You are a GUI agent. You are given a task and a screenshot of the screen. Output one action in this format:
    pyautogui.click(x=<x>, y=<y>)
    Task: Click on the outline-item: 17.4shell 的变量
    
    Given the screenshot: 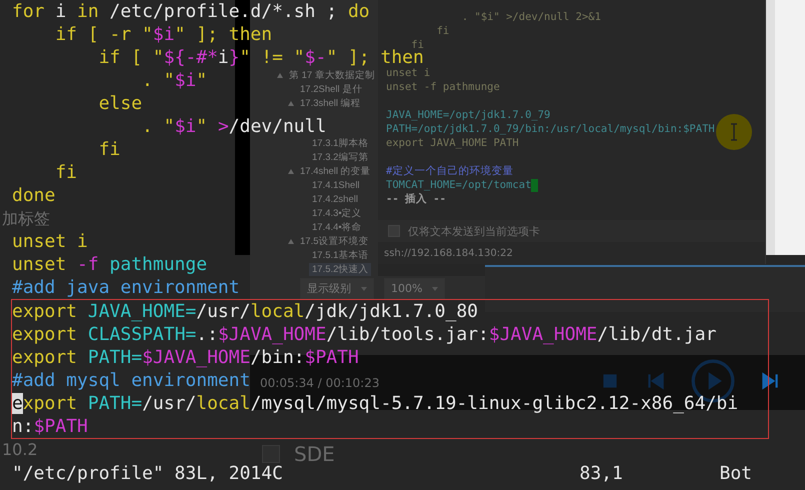 What is the action you would take?
    pyautogui.click(x=335, y=171)
    